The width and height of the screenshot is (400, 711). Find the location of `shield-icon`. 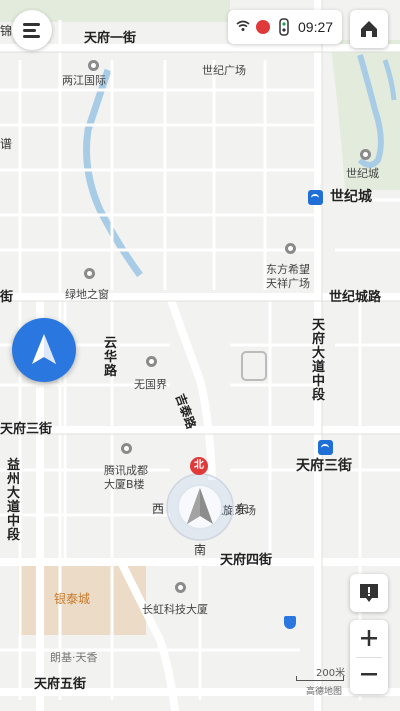

shield-icon is located at coordinates (290, 622).